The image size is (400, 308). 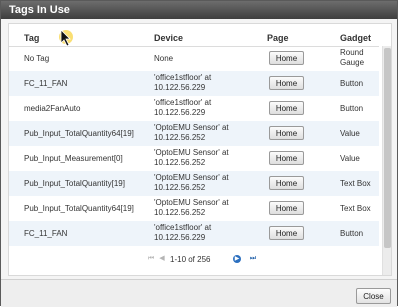 What do you see at coordinates (73, 158) in the screenshot?
I see `tag-name: Pub_Input_Measurement[0]` at bounding box center [73, 158].